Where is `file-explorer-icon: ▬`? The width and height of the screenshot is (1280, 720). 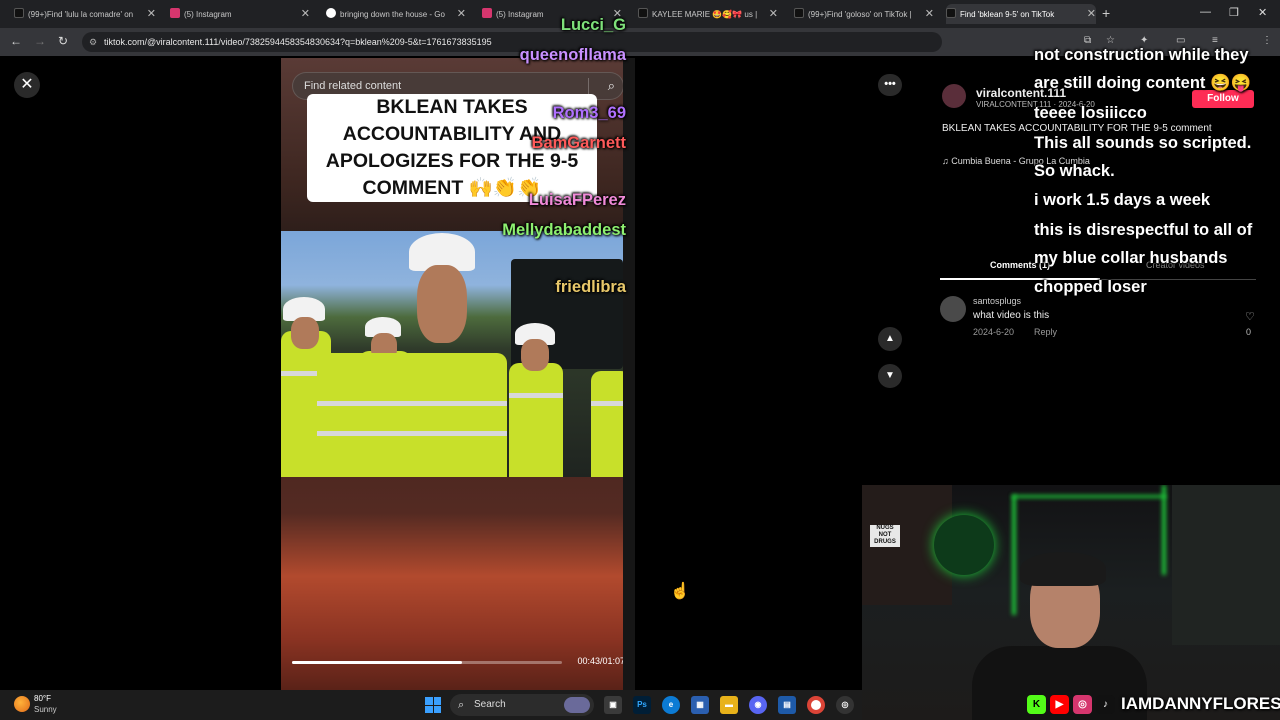 file-explorer-icon: ▬ is located at coordinates (729, 705).